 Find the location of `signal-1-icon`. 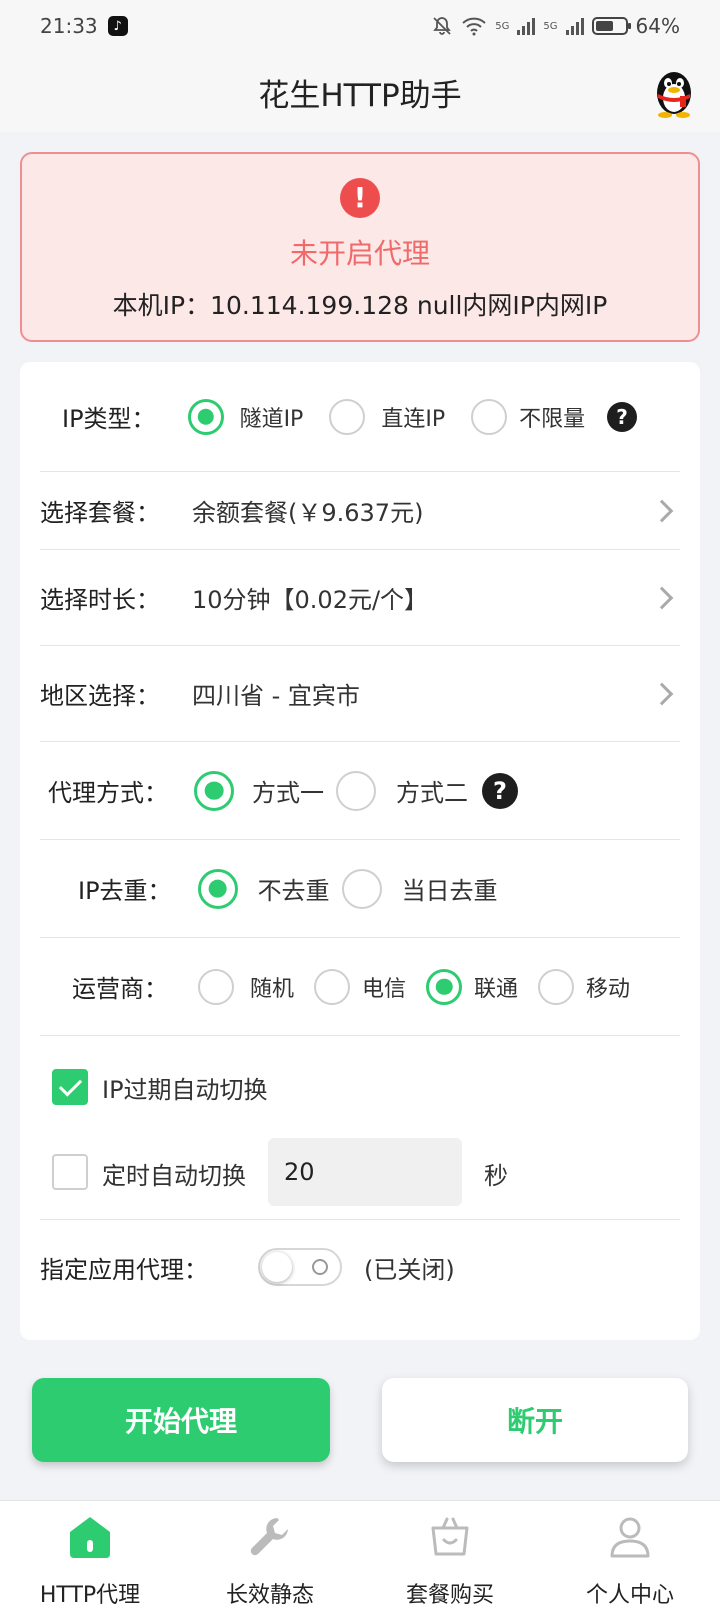

signal-1-icon is located at coordinates (526, 26).